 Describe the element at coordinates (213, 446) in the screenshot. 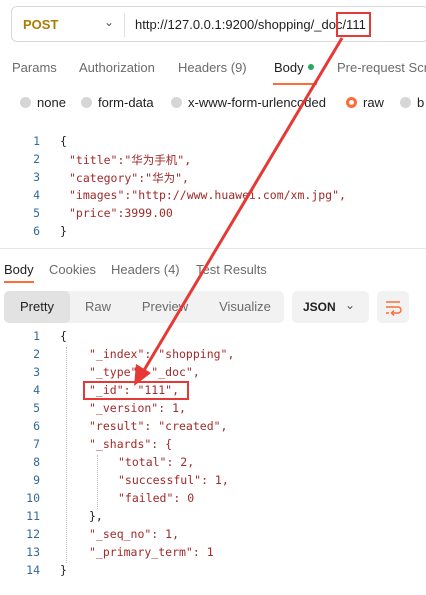

I see `code-line: 7 "_shards": {` at that location.